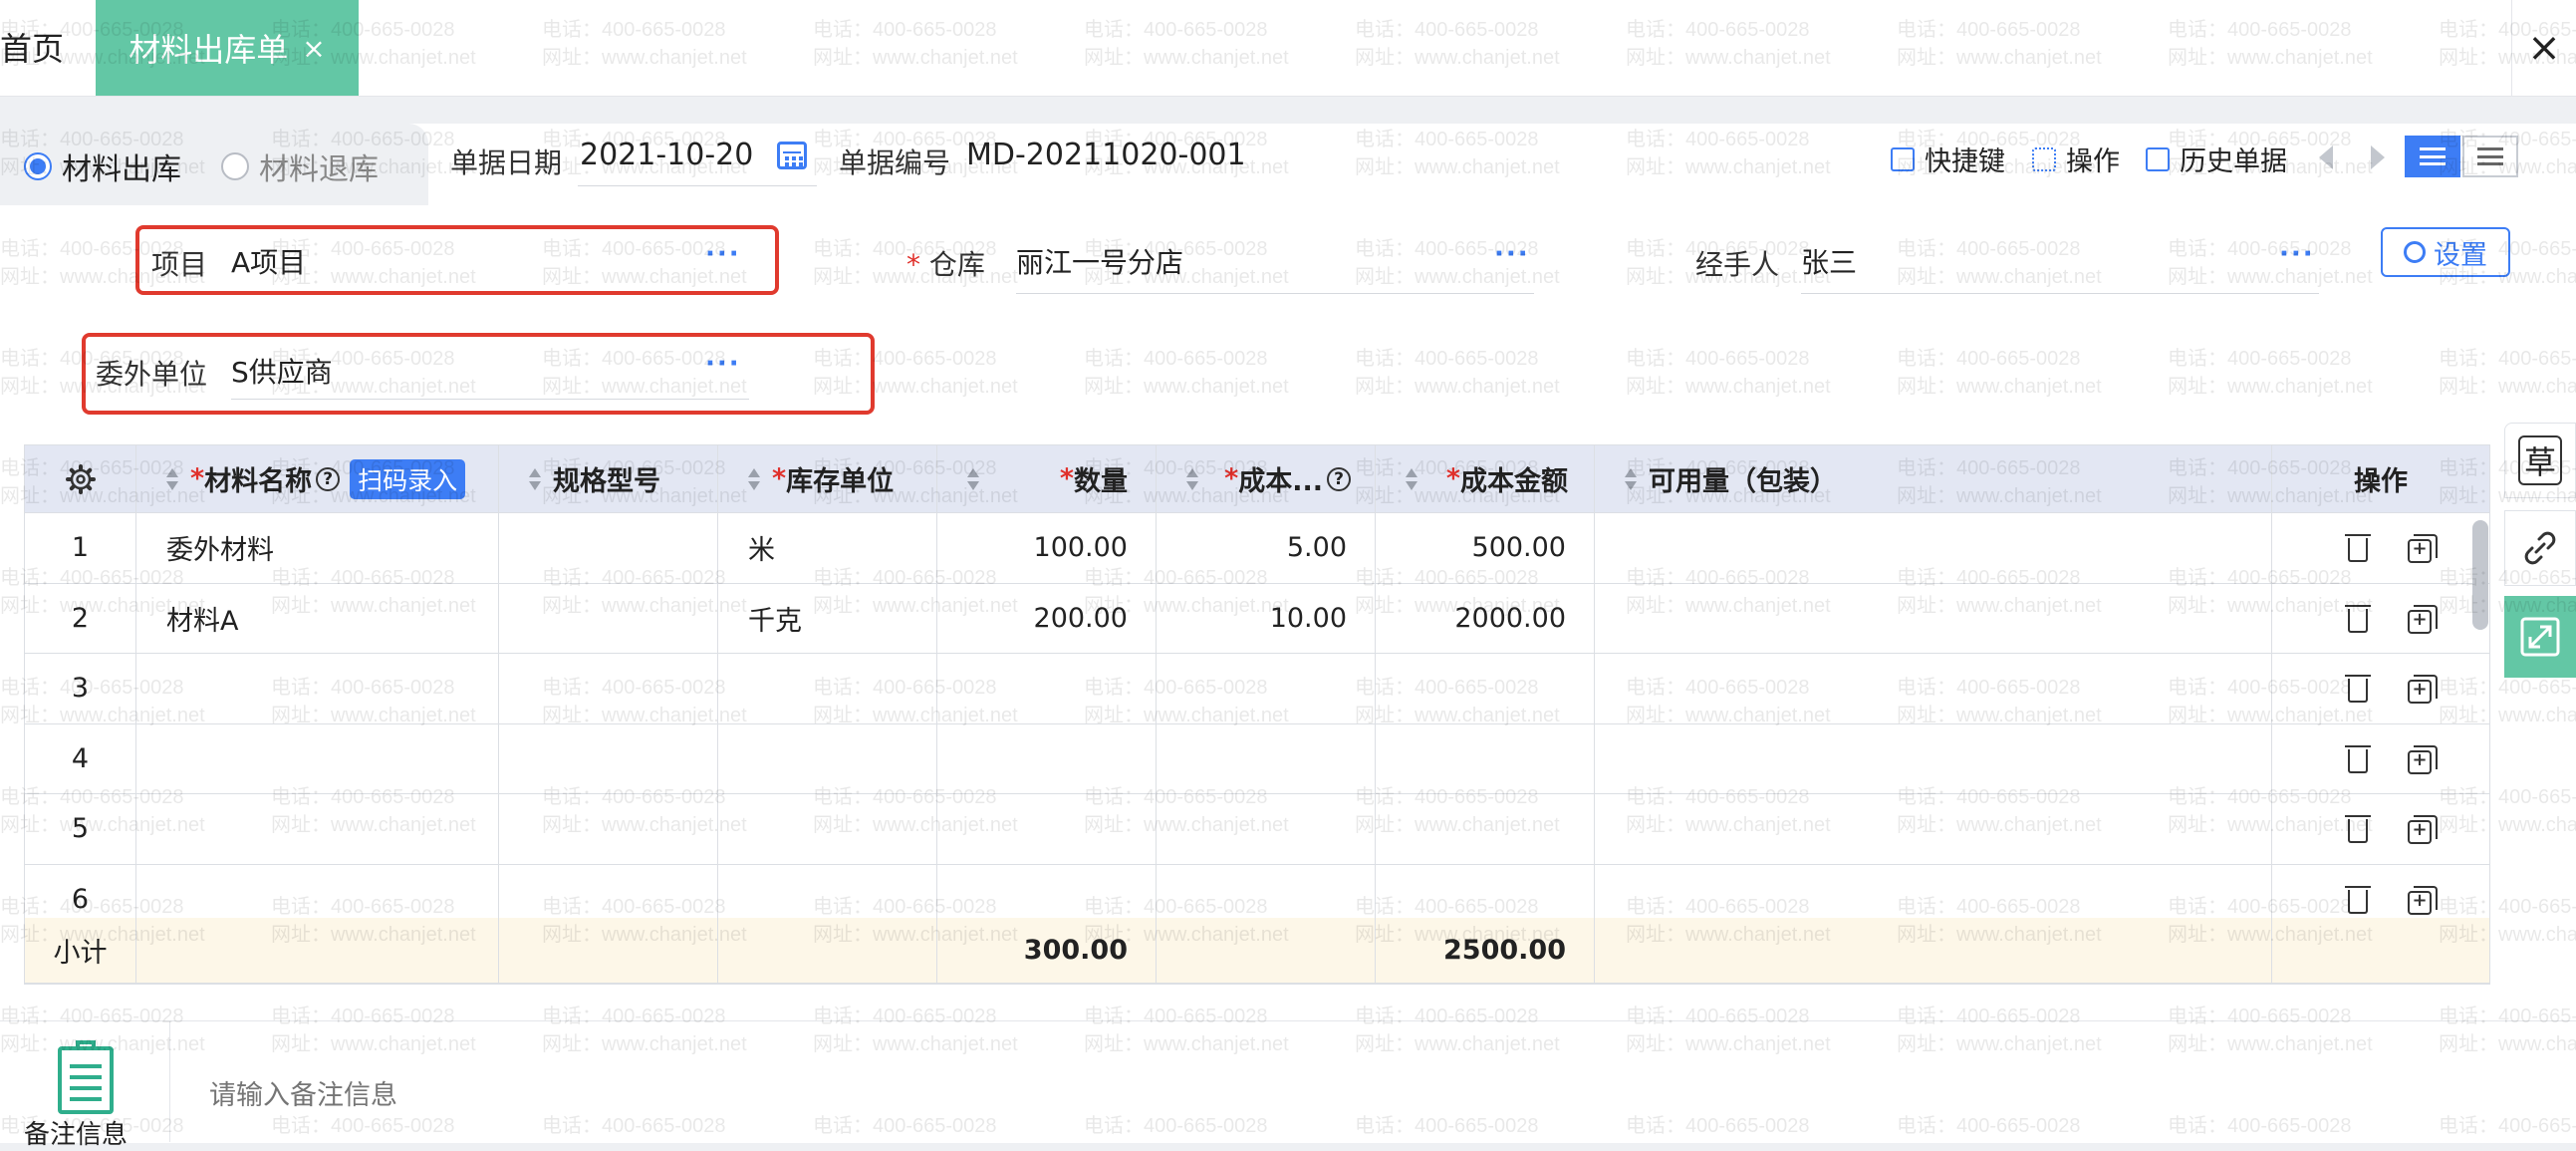 The width and height of the screenshot is (2576, 1151). What do you see at coordinates (1512, 254) in the screenshot?
I see `warehouse-more-icon: ···` at bounding box center [1512, 254].